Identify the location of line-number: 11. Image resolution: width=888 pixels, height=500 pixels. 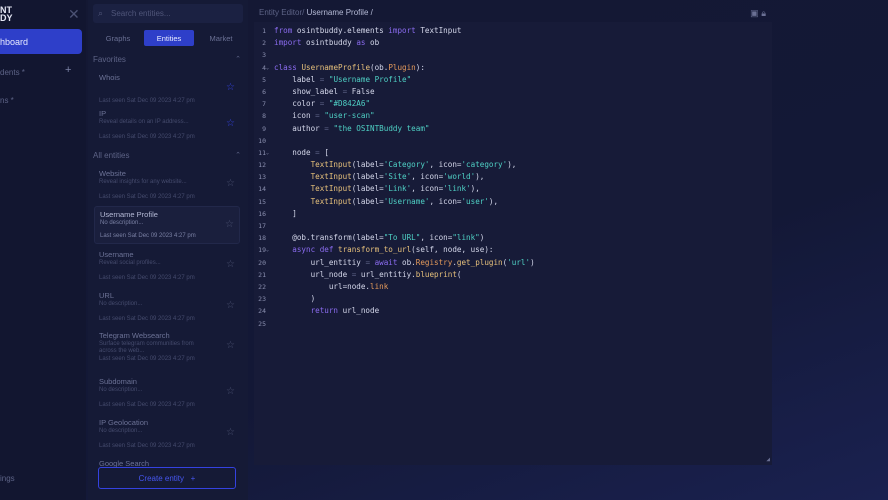
(262, 152).